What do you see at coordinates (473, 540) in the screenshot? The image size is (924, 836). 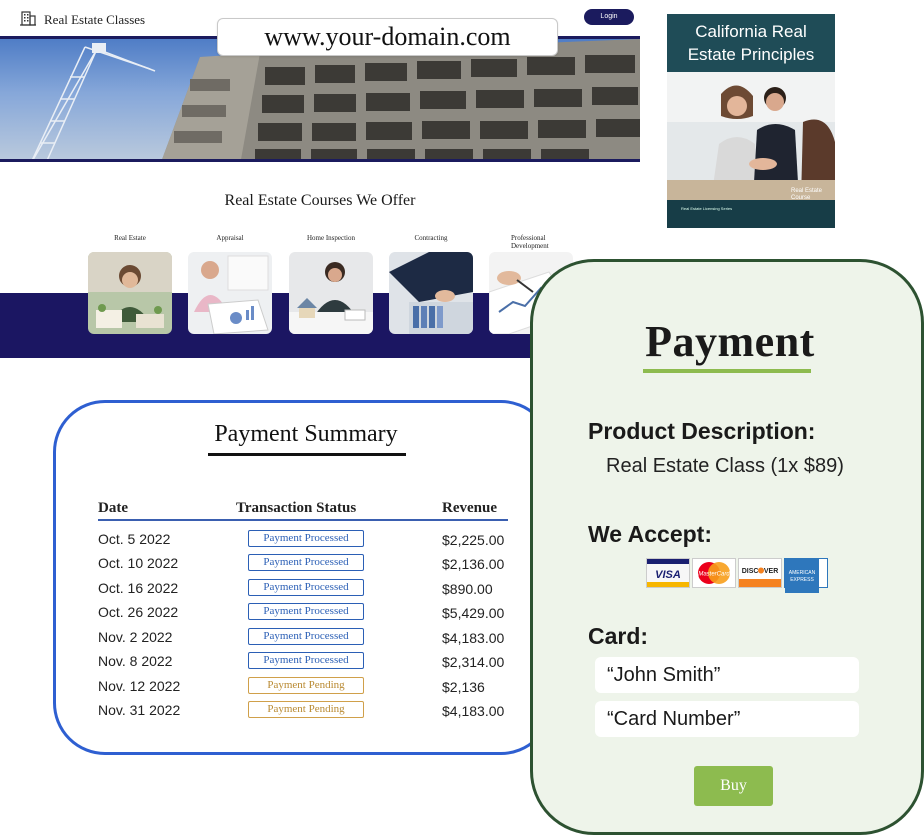 I see `row-revenue: $2,225.00` at bounding box center [473, 540].